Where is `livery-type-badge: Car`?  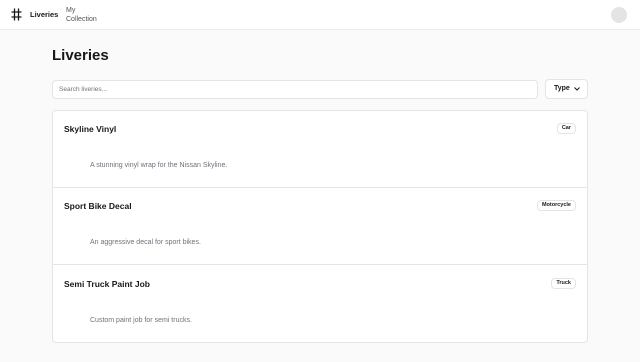 livery-type-badge: Car is located at coordinates (566, 128).